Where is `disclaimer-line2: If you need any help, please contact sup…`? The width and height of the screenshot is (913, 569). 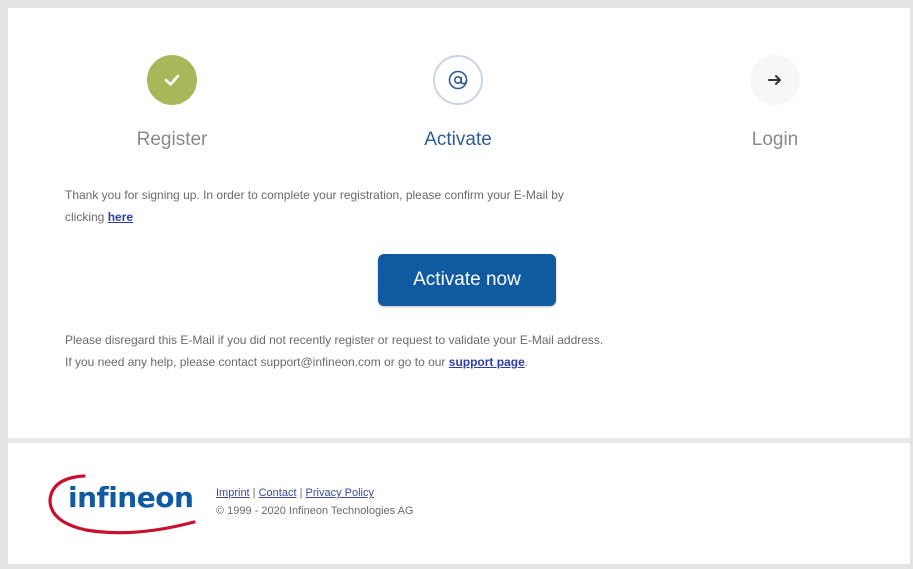
disclaimer-line2: If you need any help, please contact sup… is located at coordinates (257, 362).